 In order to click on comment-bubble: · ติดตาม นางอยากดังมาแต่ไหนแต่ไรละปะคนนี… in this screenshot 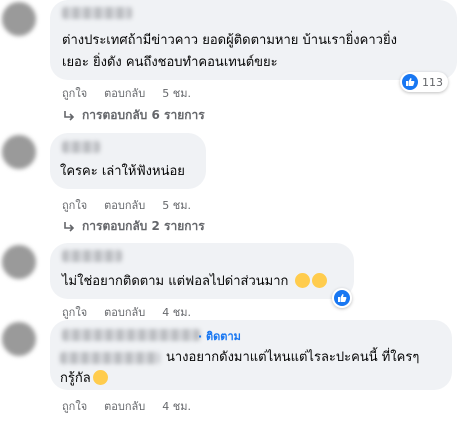, I will do `click(251, 355)`.